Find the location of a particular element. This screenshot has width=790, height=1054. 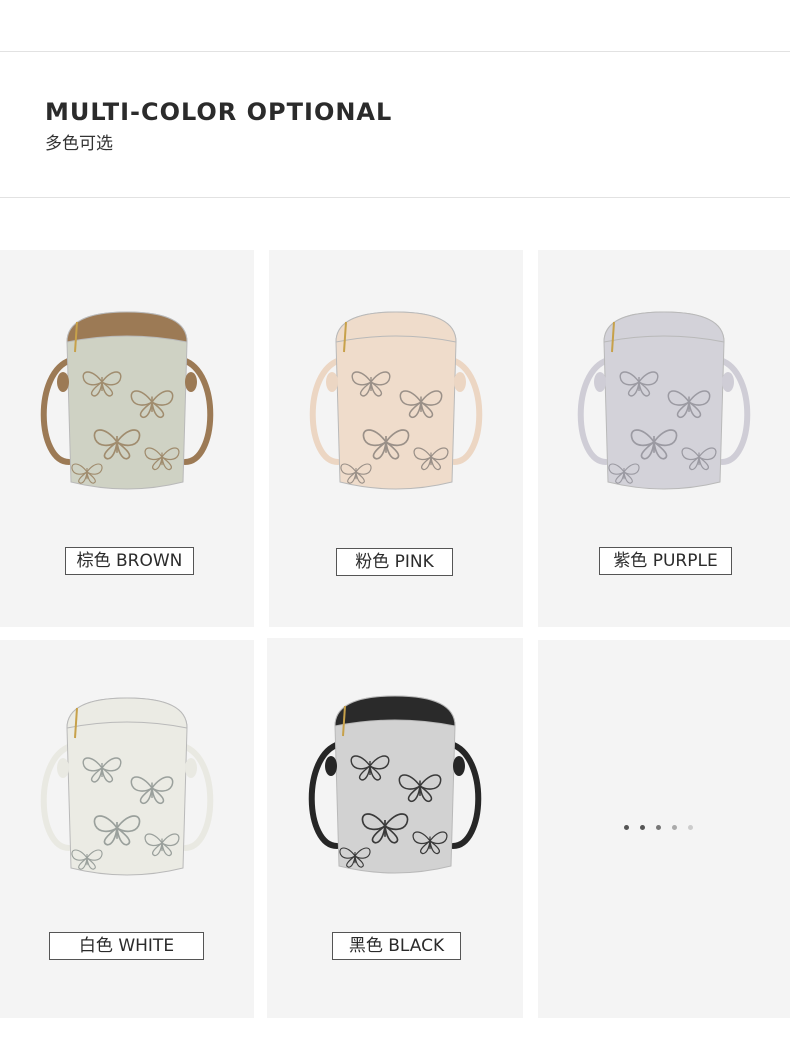

color-label-purple: 紫色 PURPLE is located at coordinates (665, 561).